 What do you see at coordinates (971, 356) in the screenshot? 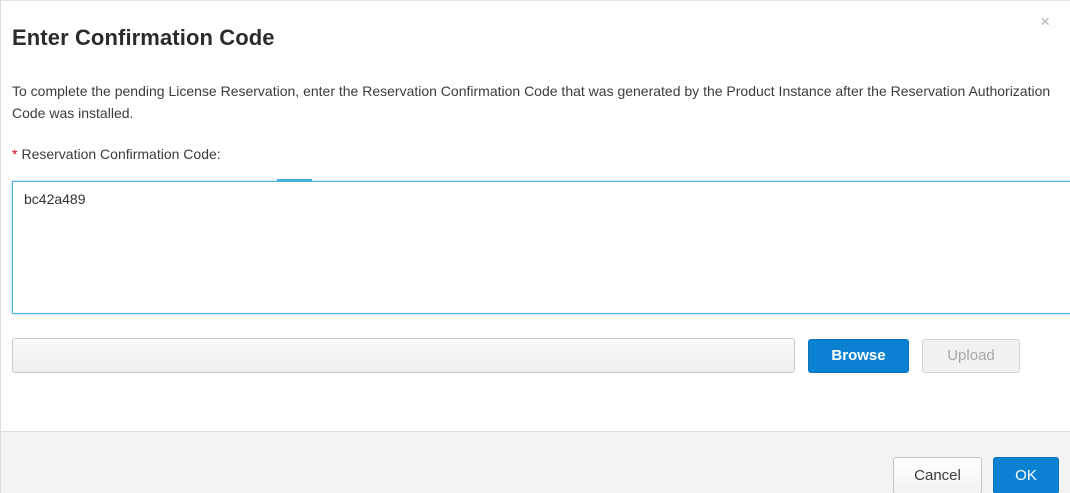
I see `upload-button: Upload` at bounding box center [971, 356].